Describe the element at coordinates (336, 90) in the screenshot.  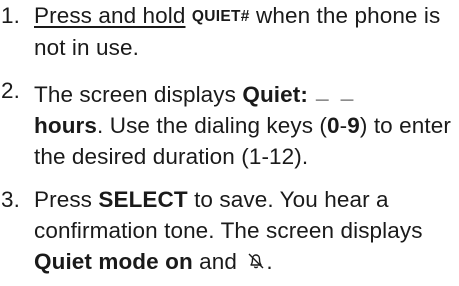
I see `duration-blanks: _ _` at that location.